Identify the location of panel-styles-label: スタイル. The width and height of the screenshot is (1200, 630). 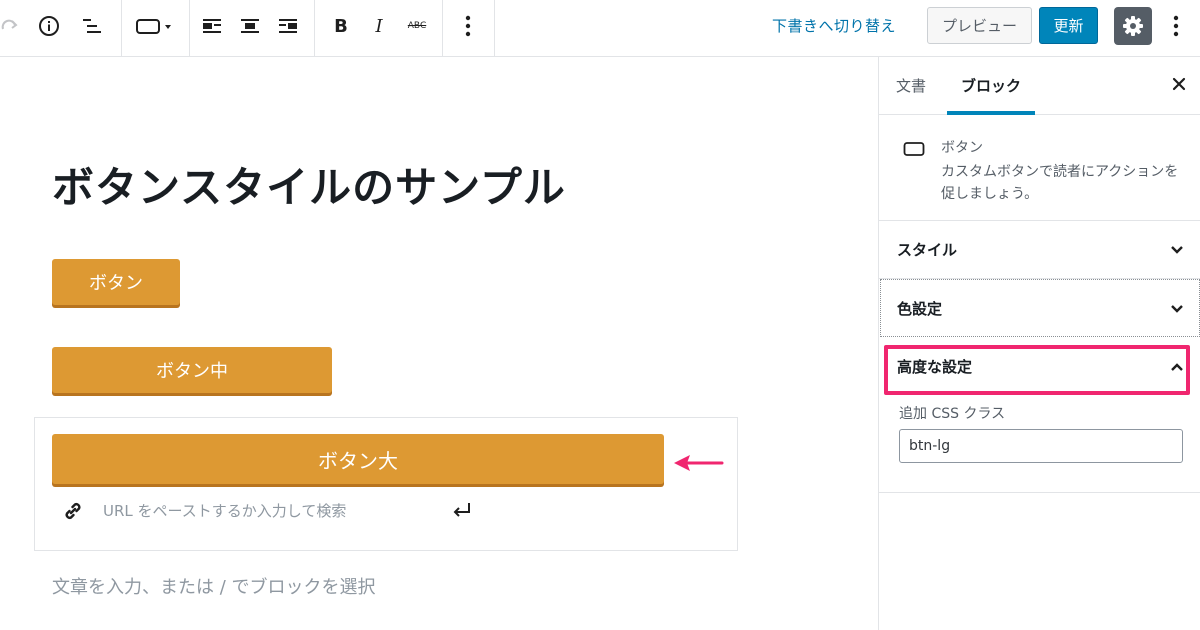
(927, 250).